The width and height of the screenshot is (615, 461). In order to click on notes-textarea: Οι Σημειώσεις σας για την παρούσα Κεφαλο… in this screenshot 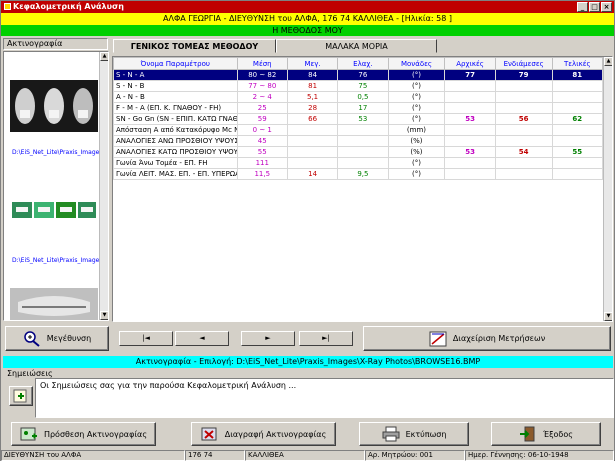, I will do `click(324, 398)`.